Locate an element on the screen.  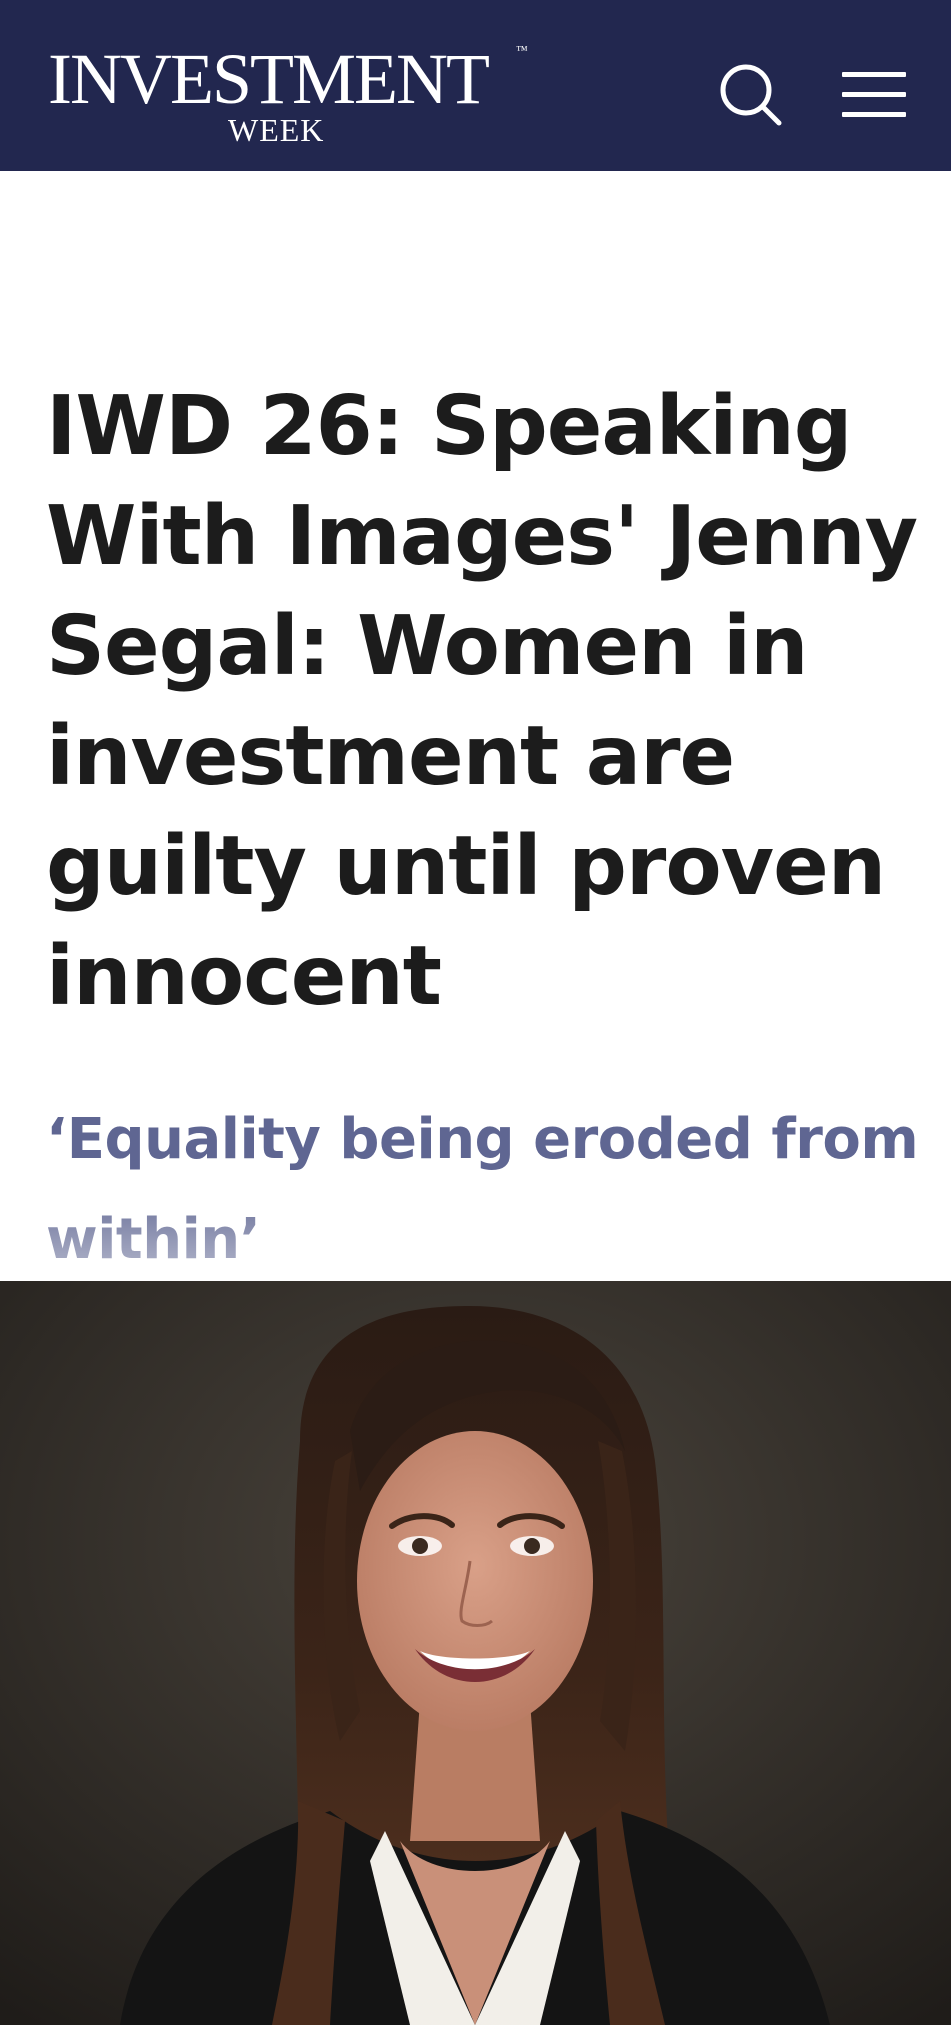
menu-button is located at coordinates (874, 94).